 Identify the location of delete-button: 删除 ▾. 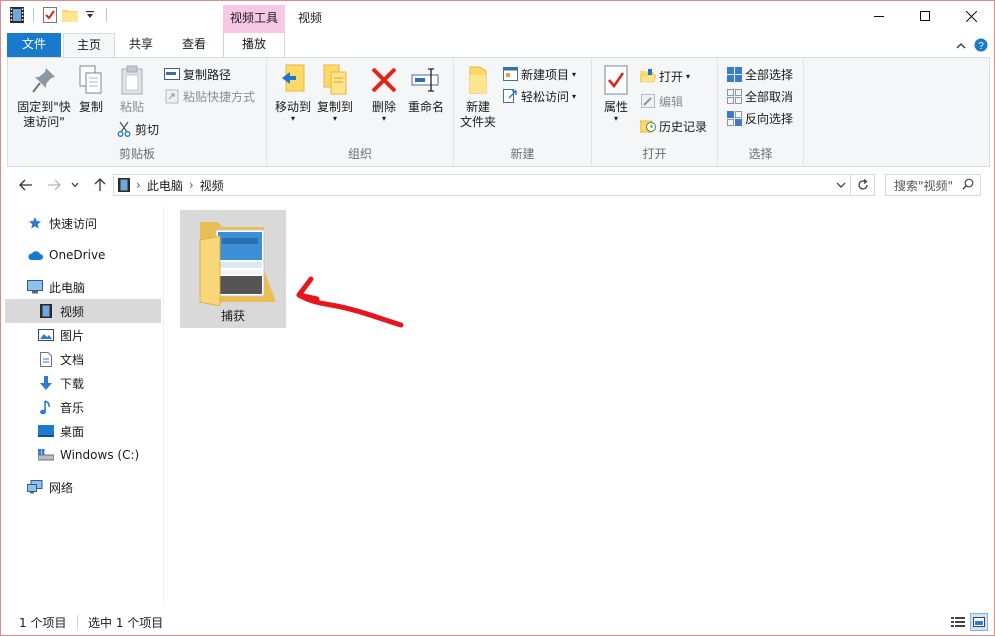
(384, 93).